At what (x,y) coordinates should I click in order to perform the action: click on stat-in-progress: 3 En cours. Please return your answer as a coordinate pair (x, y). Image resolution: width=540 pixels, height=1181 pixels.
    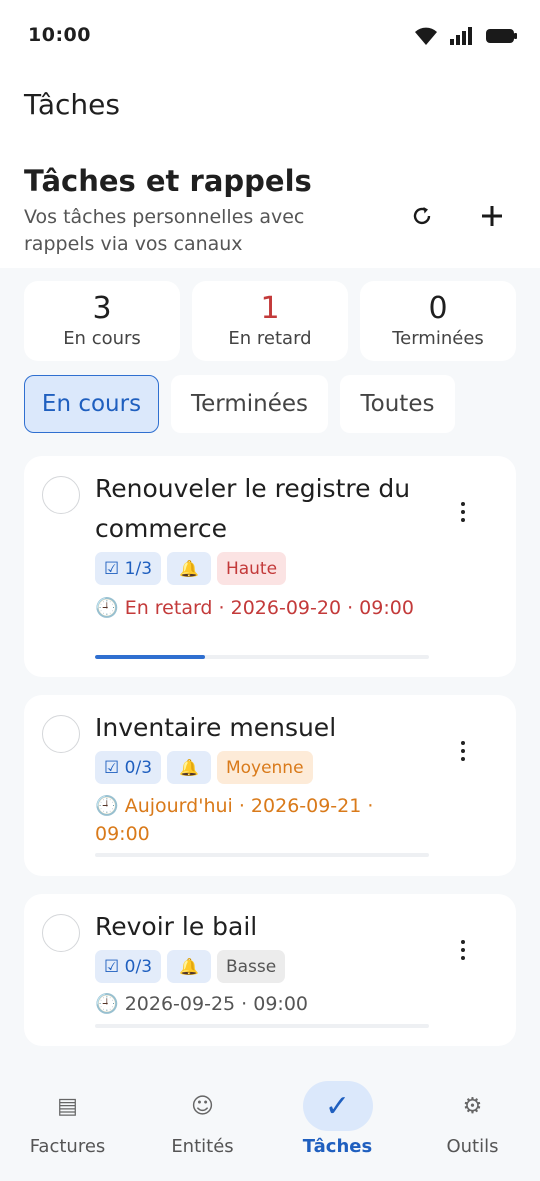
    Looking at the image, I should click on (102, 321).